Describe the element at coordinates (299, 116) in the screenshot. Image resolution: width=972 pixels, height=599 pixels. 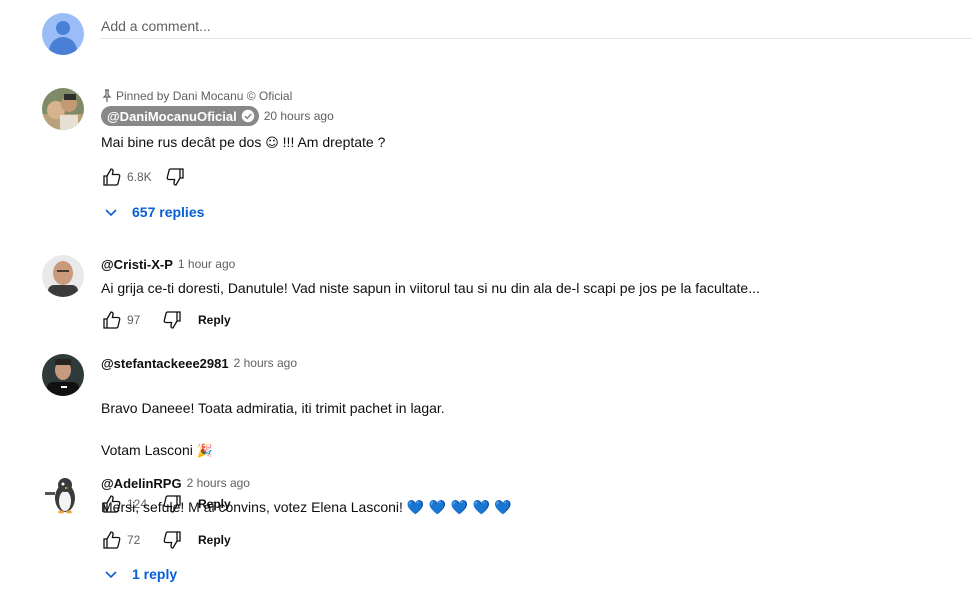
I see `comment-time: 20 hours ago` at that location.